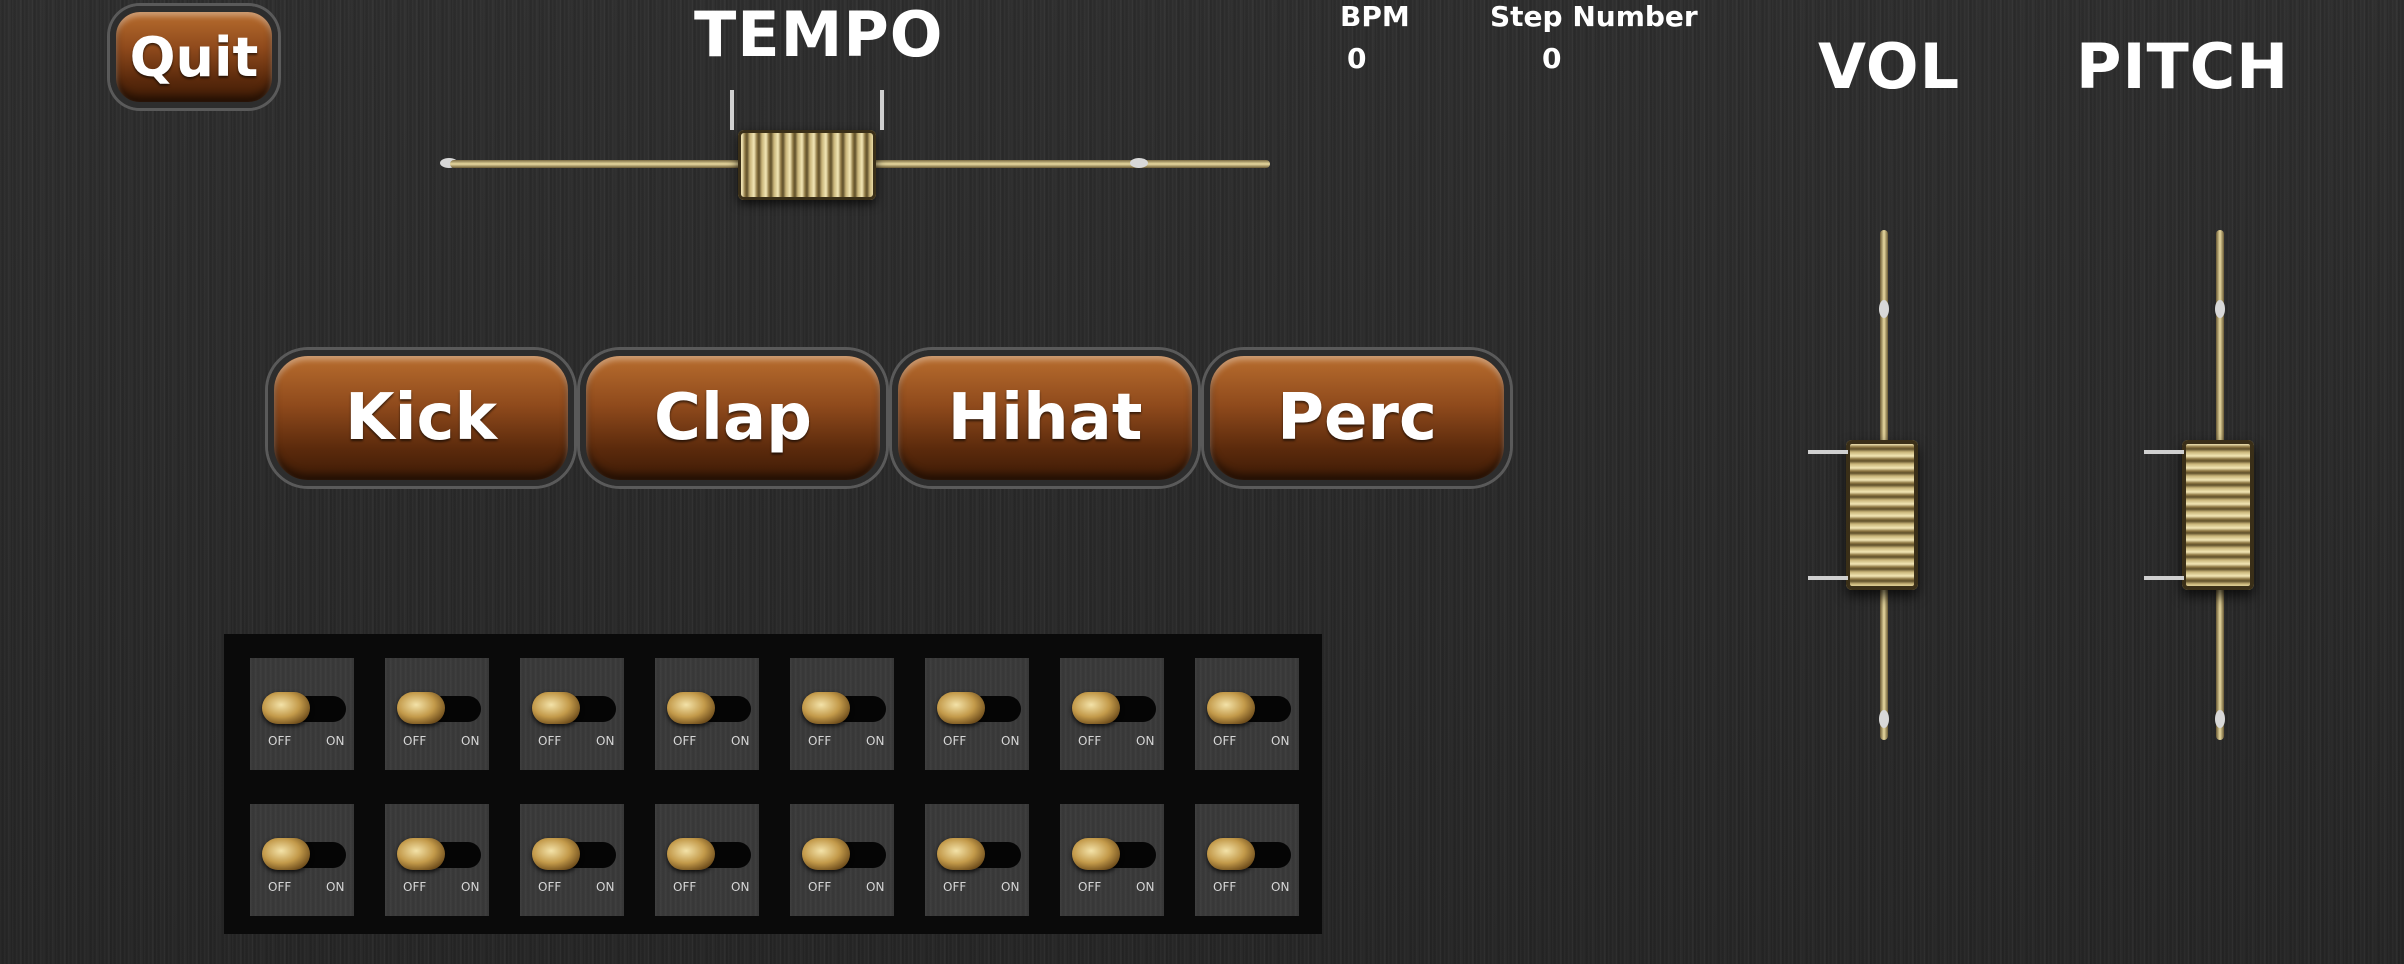 The width and height of the screenshot is (2404, 964). I want to click on bpm-label: BPM, so click(1375, 16).